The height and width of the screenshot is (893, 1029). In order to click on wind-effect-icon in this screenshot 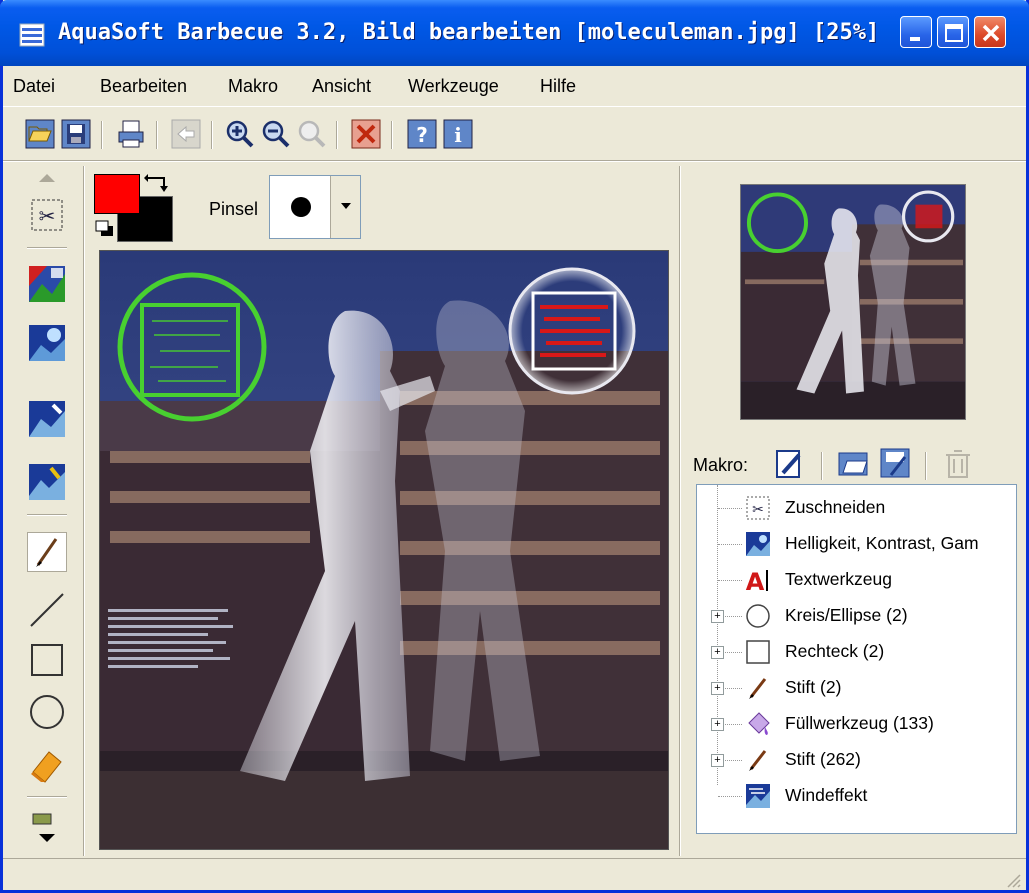, I will do `click(758, 796)`.